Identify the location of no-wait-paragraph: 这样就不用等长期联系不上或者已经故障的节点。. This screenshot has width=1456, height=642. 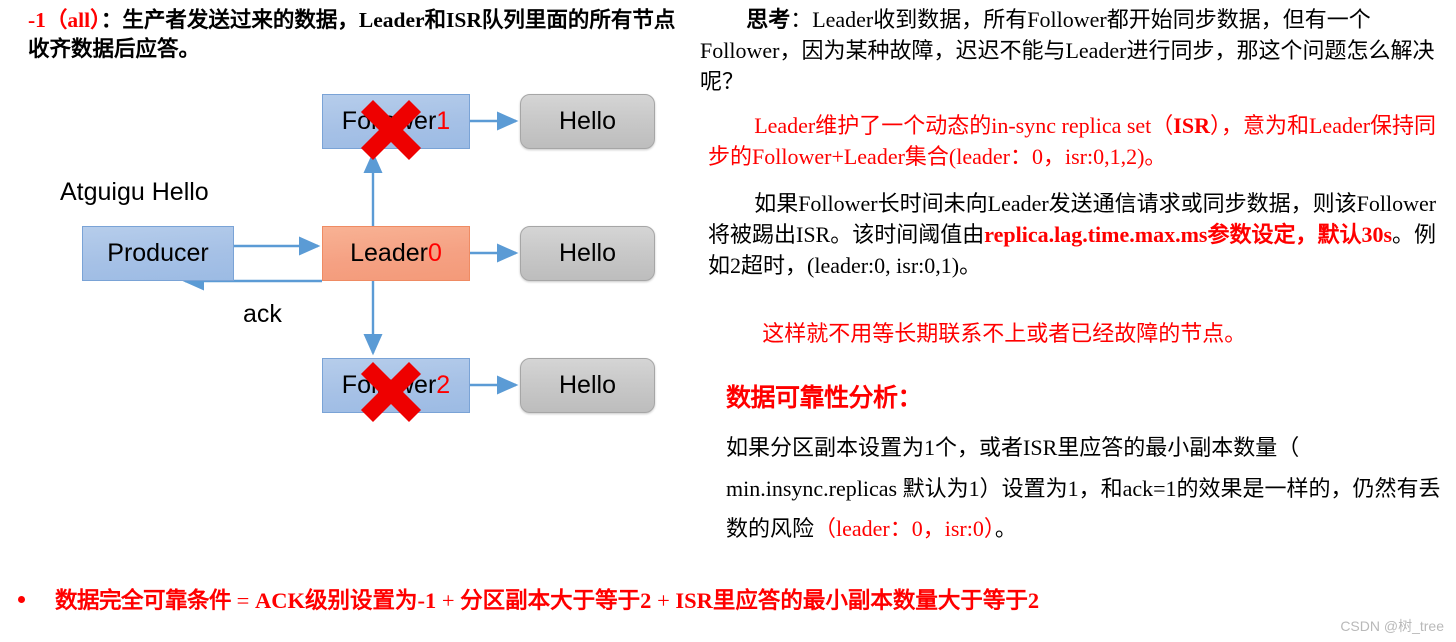
(1081, 333).